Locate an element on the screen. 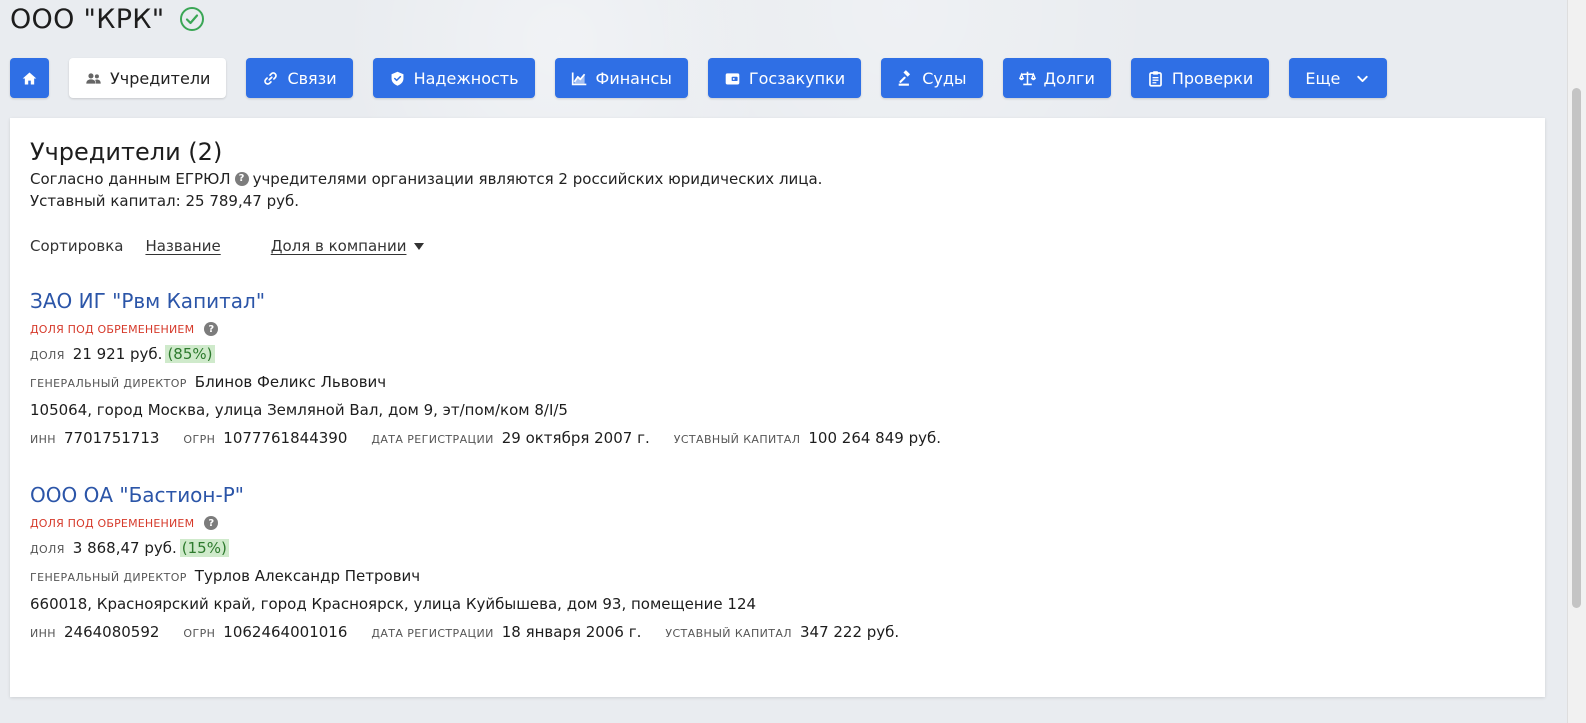 Image resolution: width=1586 pixels, height=723 pixels. verified-check-icon is located at coordinates (191, 19).